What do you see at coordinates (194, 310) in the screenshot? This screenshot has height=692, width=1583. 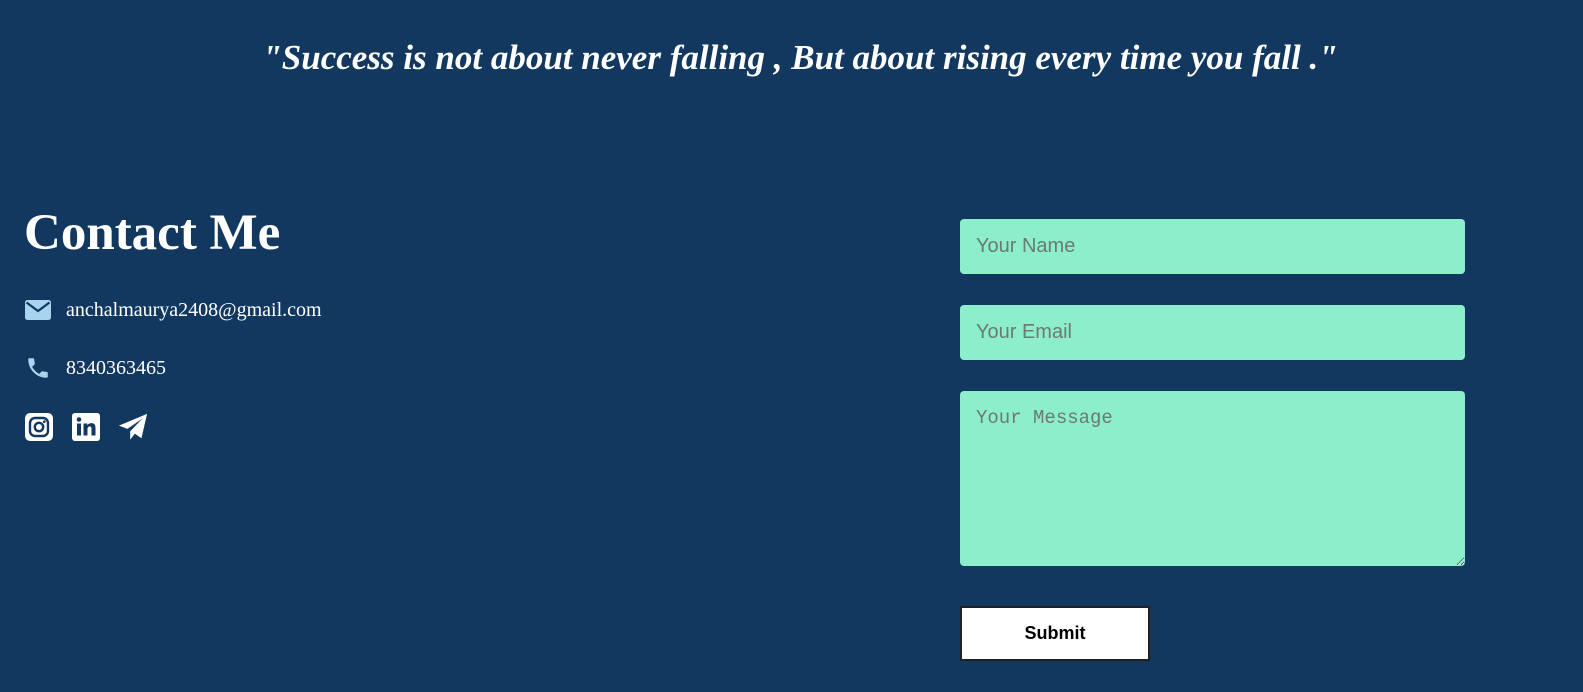 I see `email-address: anchalmaurya2408@gmail.com` at bounding box center [194, 310].